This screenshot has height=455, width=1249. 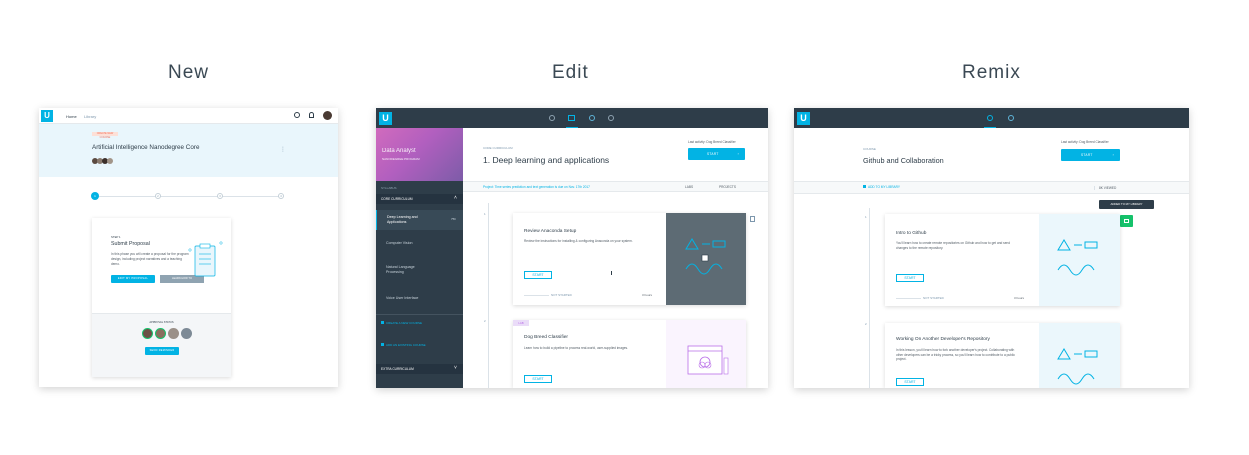 What do you see at coordinates (546, 160) in the screenshot?
I see `section-title: 1. Deep learning and applications` at bounding box center [546, 160].